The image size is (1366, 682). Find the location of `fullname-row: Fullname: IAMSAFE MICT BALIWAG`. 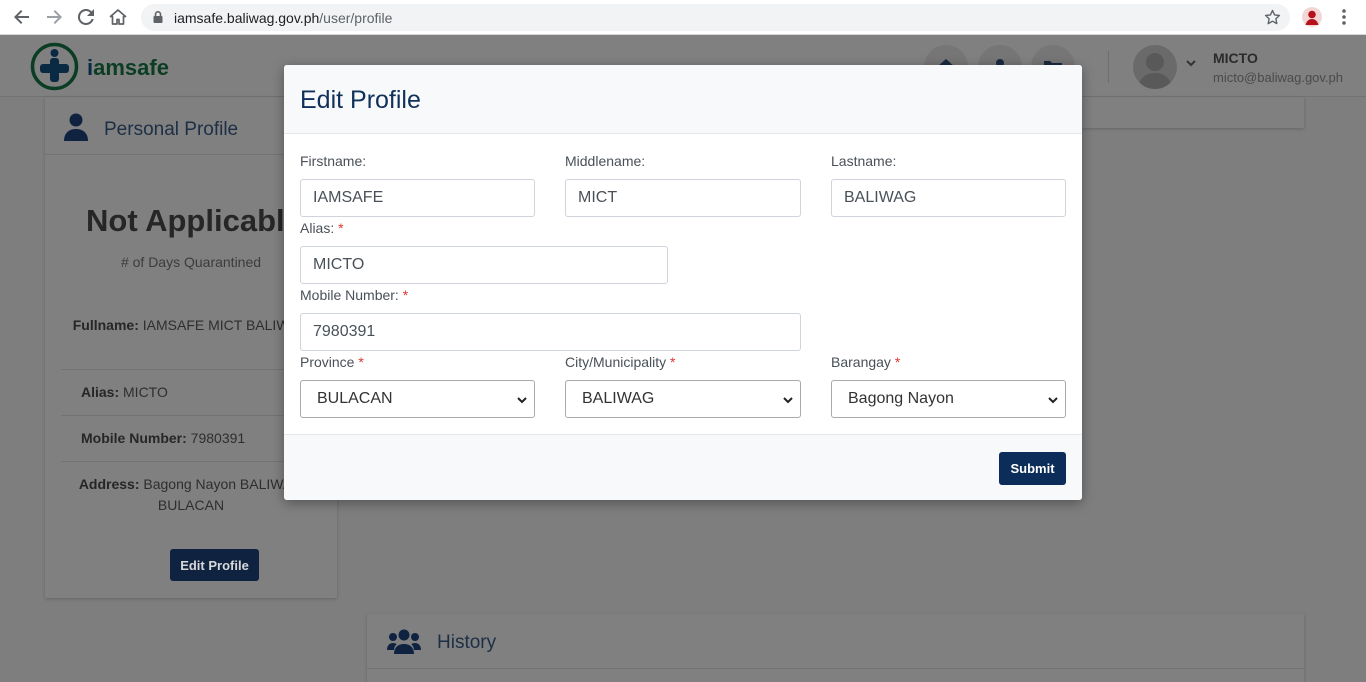

fullname-row: Fullname: IAMSAFE MICT BALIWAG is located at coordinates (191, 325).